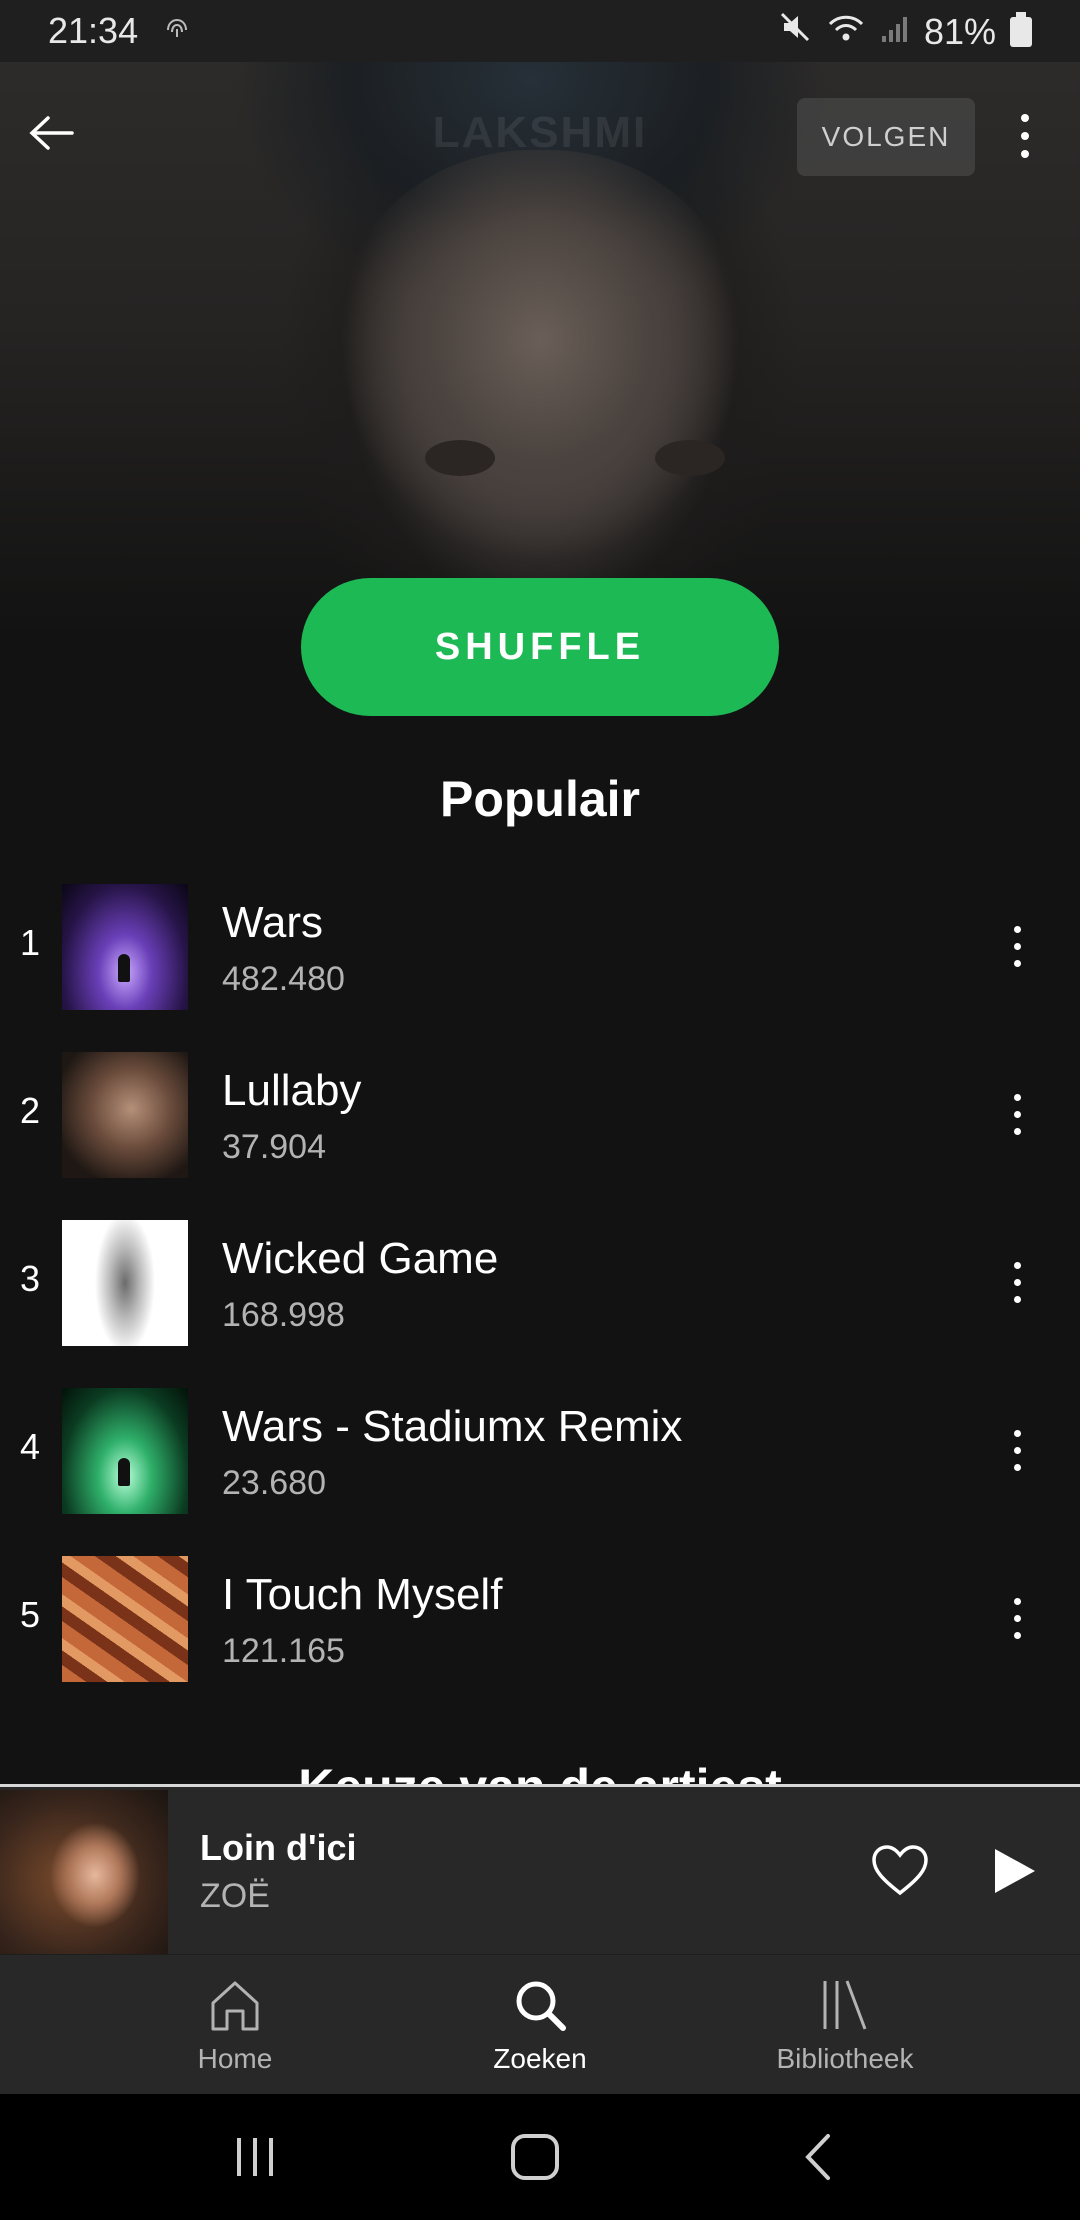 The height and width of the screenshot is (2220, 1080). I want to click on like-button, so click(900, 1871).